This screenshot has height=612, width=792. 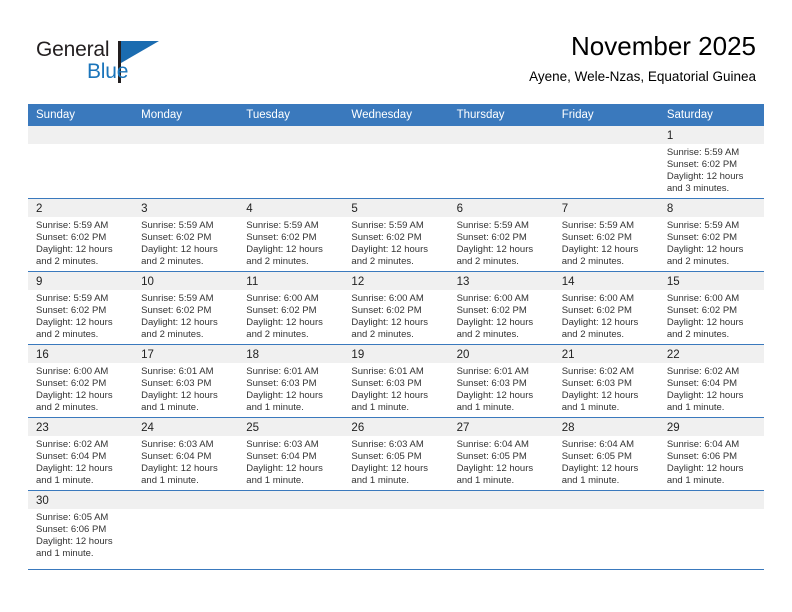 I want to click on daylight-text-line2: and 3 minutes., so click(x=698, y=189).